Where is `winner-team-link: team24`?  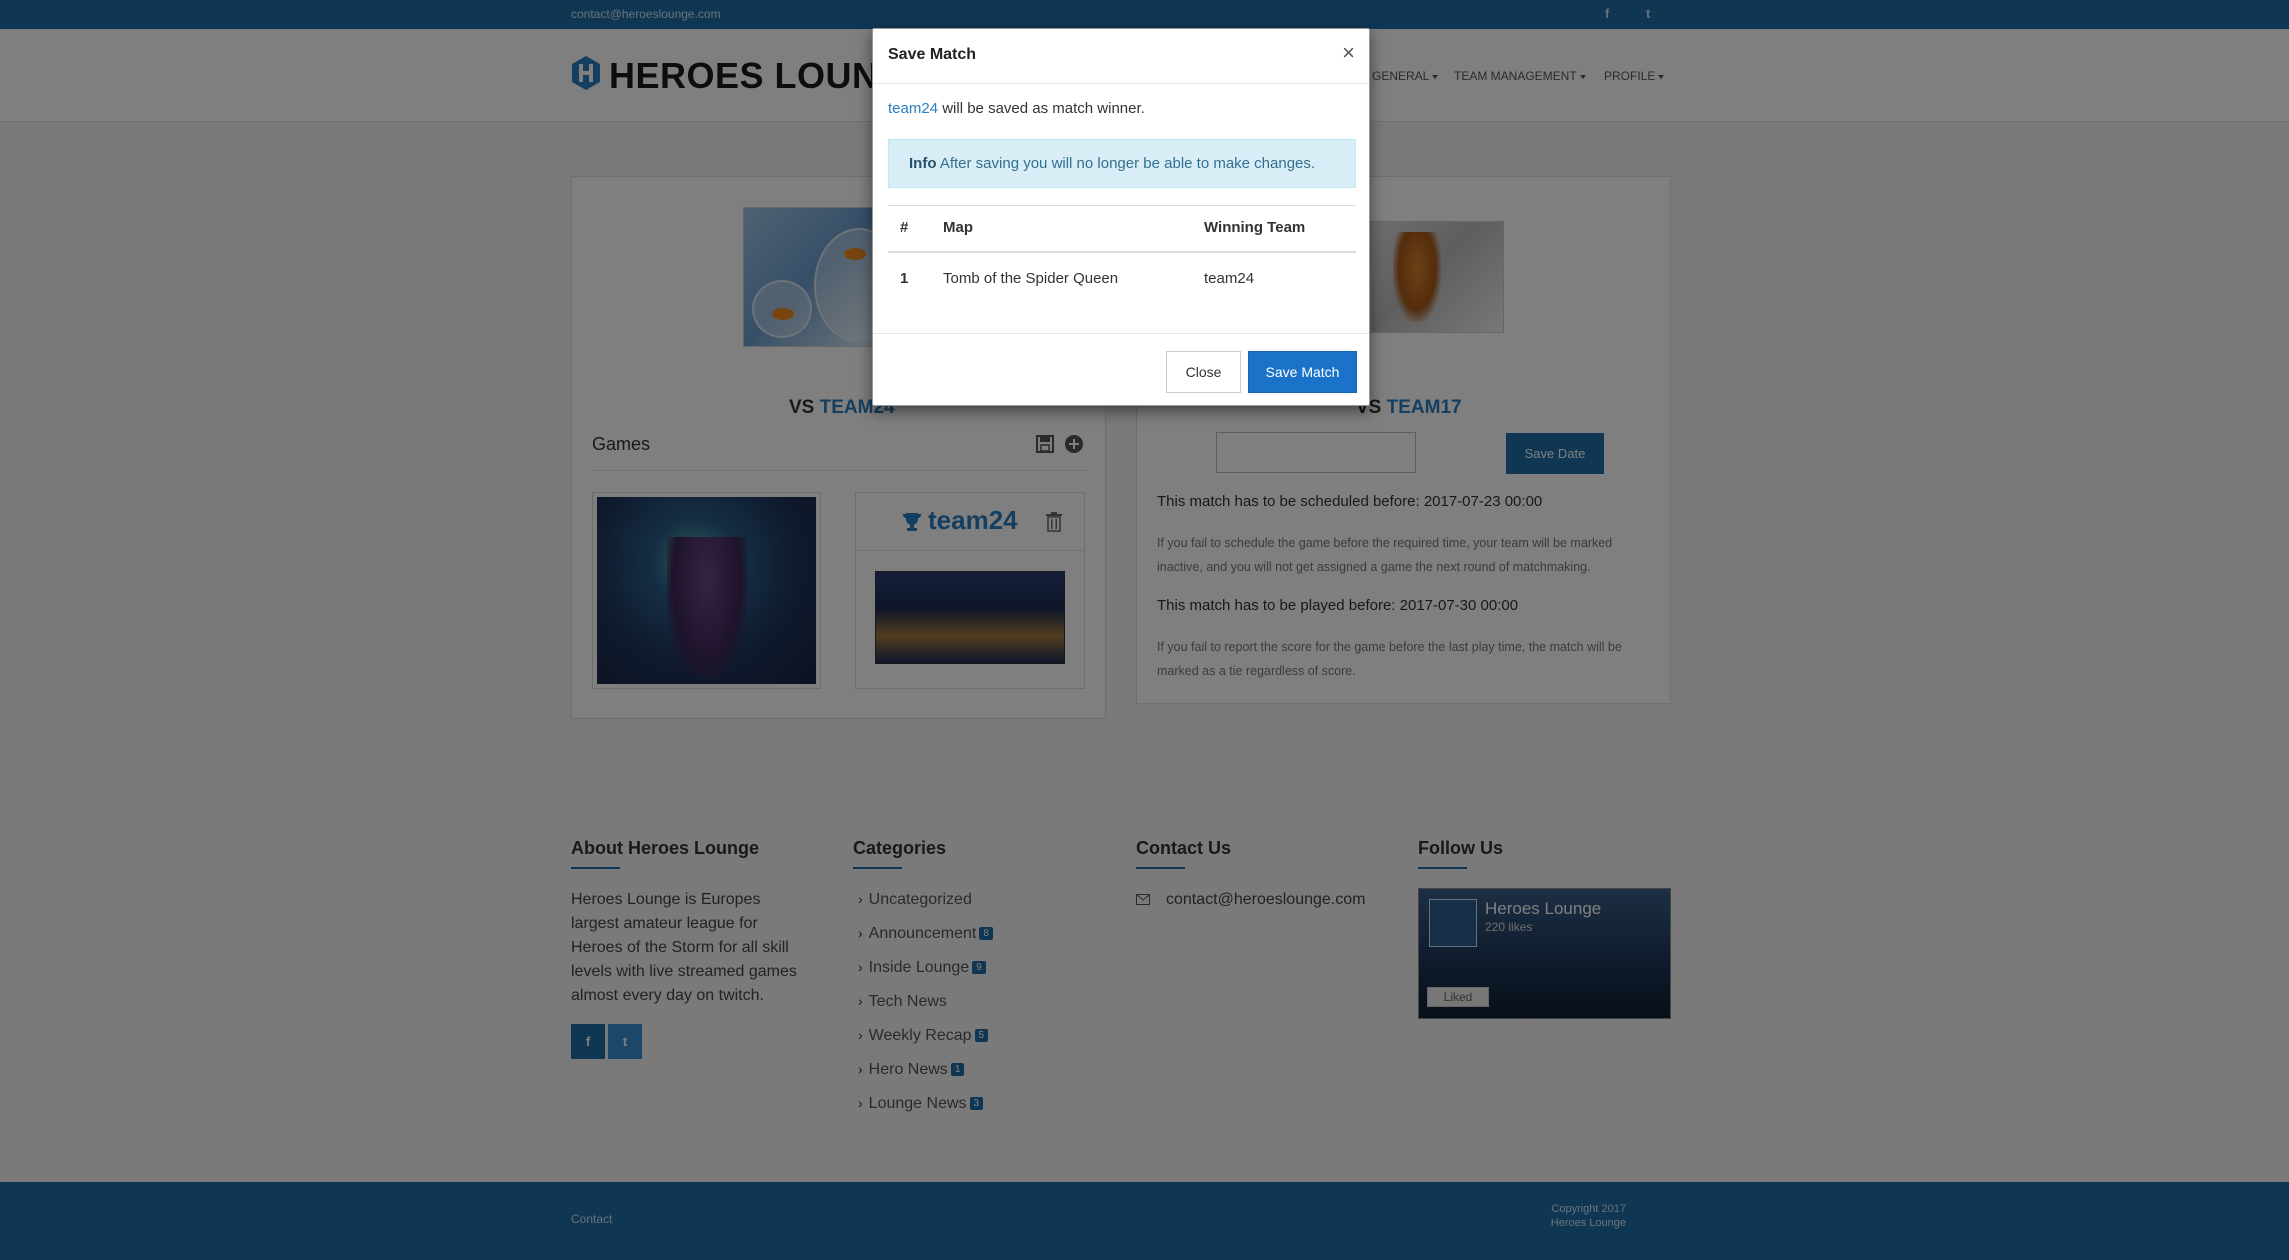
winner-team-link: team24 is located at coordinates (913, 108).